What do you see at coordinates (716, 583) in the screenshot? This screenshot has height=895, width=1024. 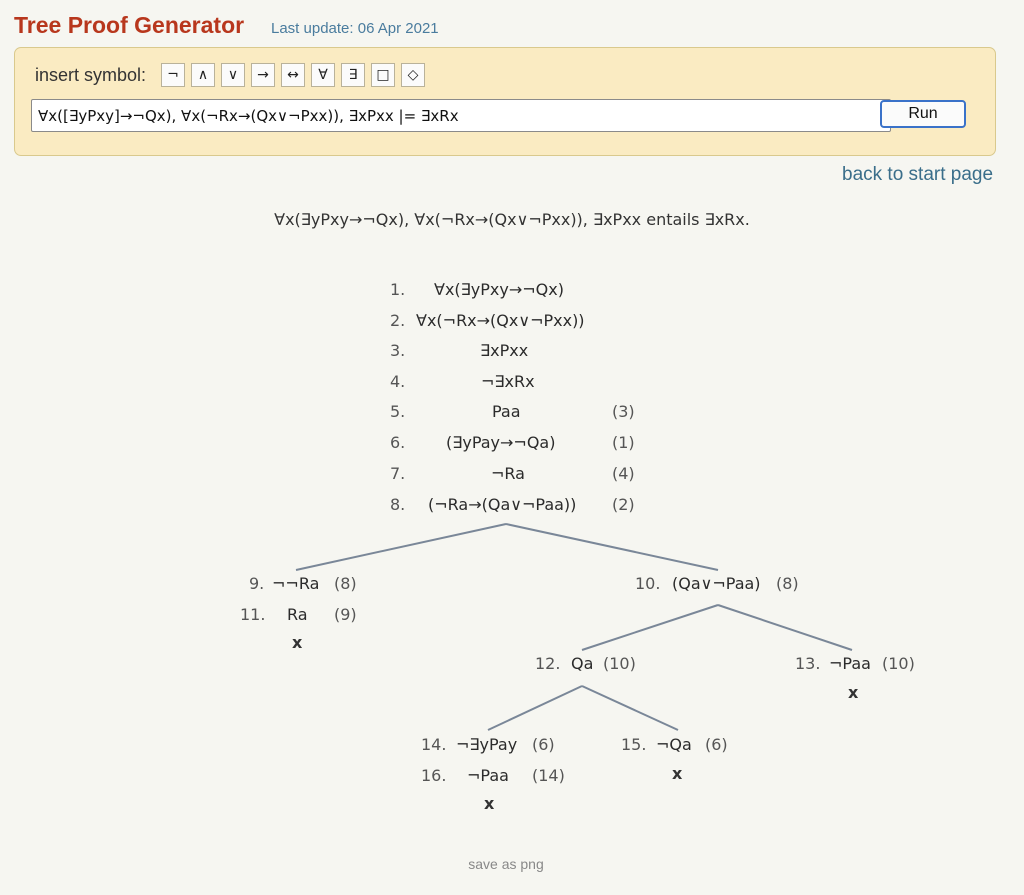 I see `line-formula: (Qa∨¬Paa)` at bounding box center [716, 583].